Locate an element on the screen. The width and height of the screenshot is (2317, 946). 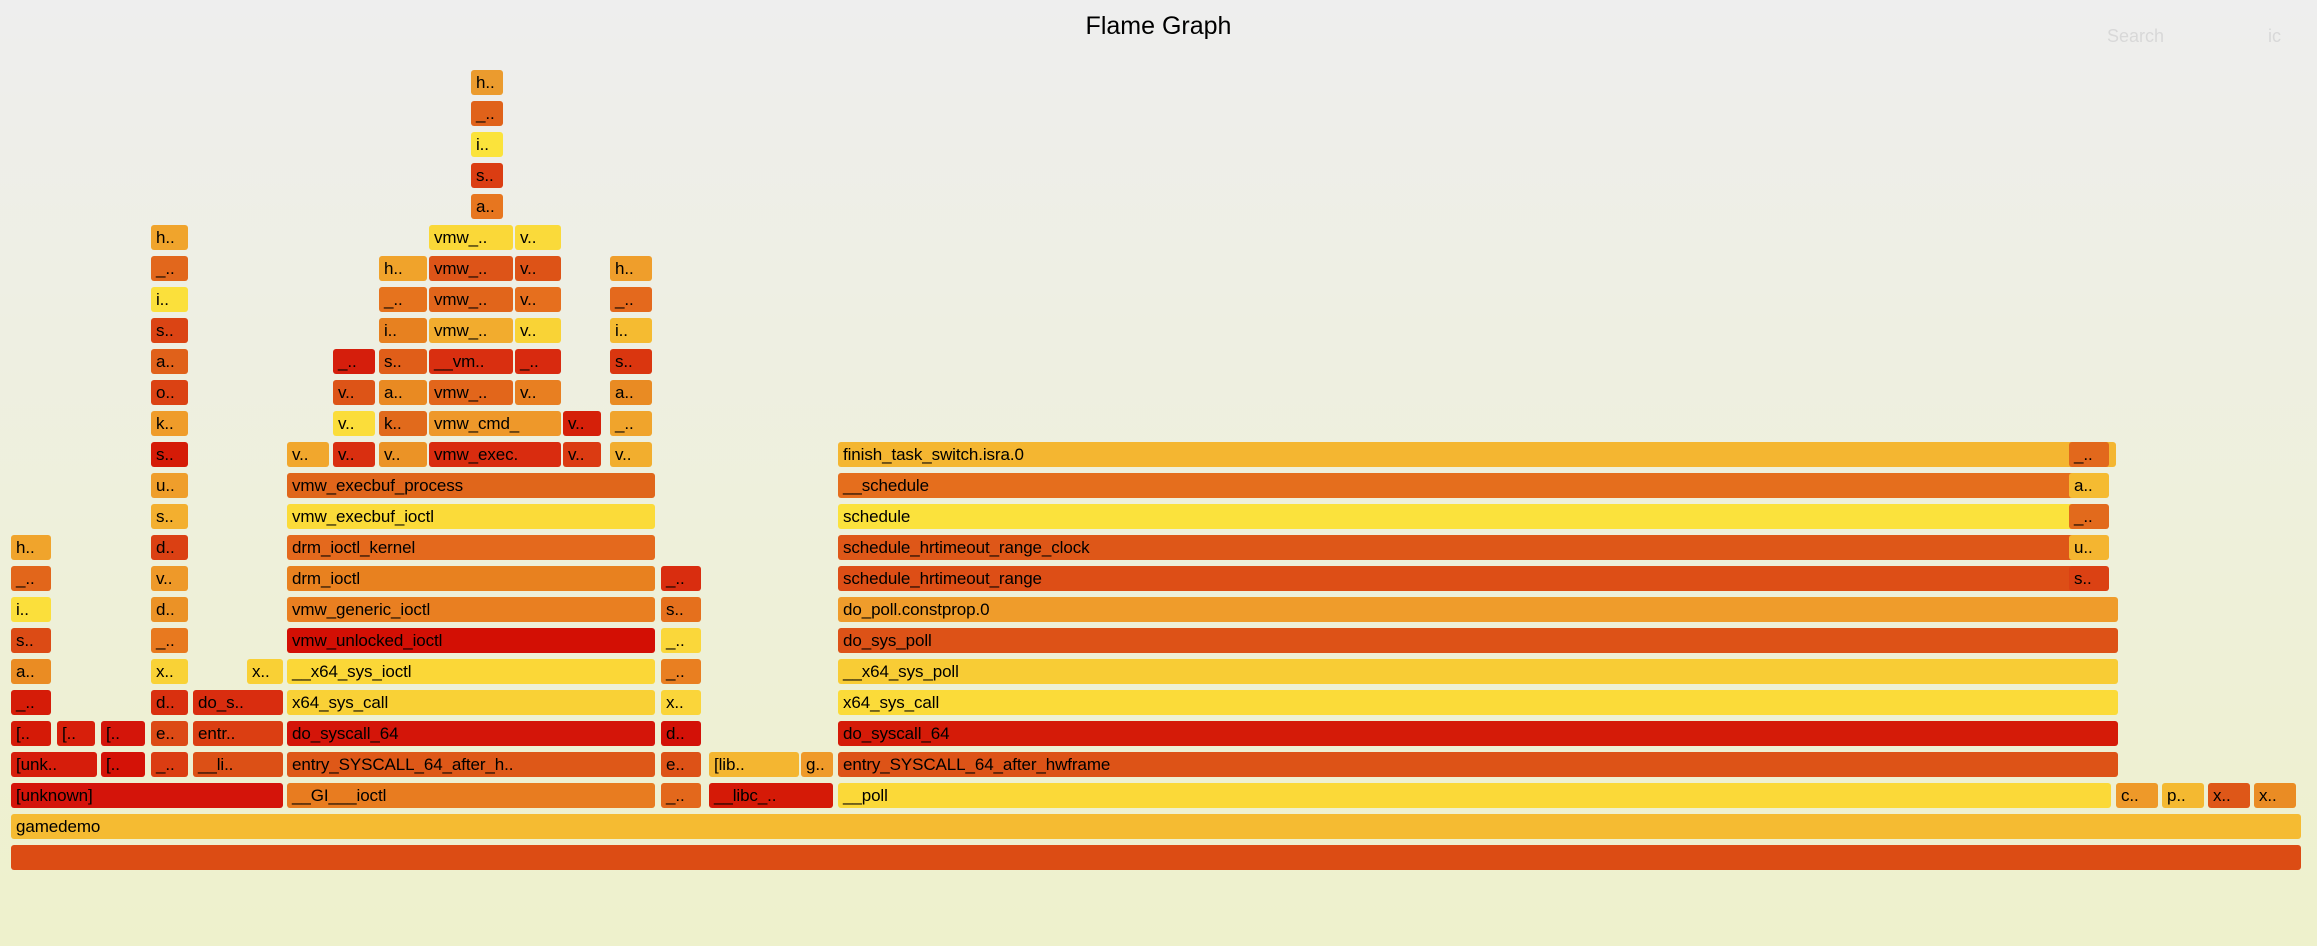
flame-frame: do_syscall_64 is located at coordinates (471, 733).